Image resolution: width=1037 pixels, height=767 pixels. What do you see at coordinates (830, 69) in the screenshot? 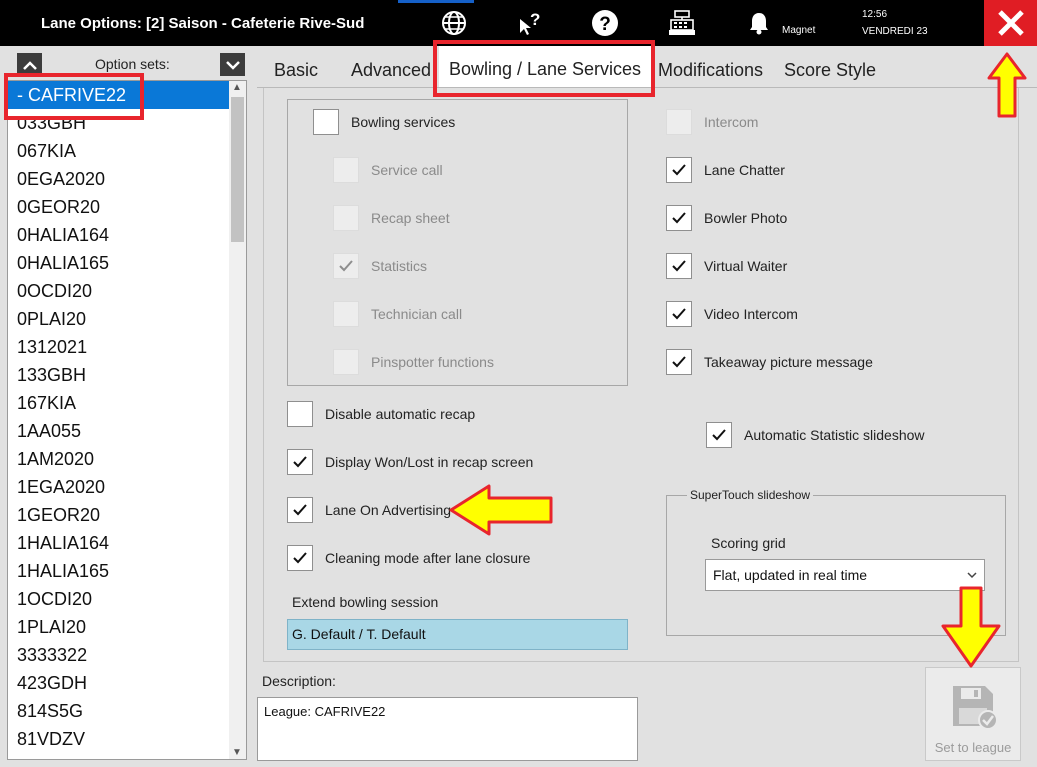
I see `tab-score-style: Score Style` at bounding box center [830, 69].